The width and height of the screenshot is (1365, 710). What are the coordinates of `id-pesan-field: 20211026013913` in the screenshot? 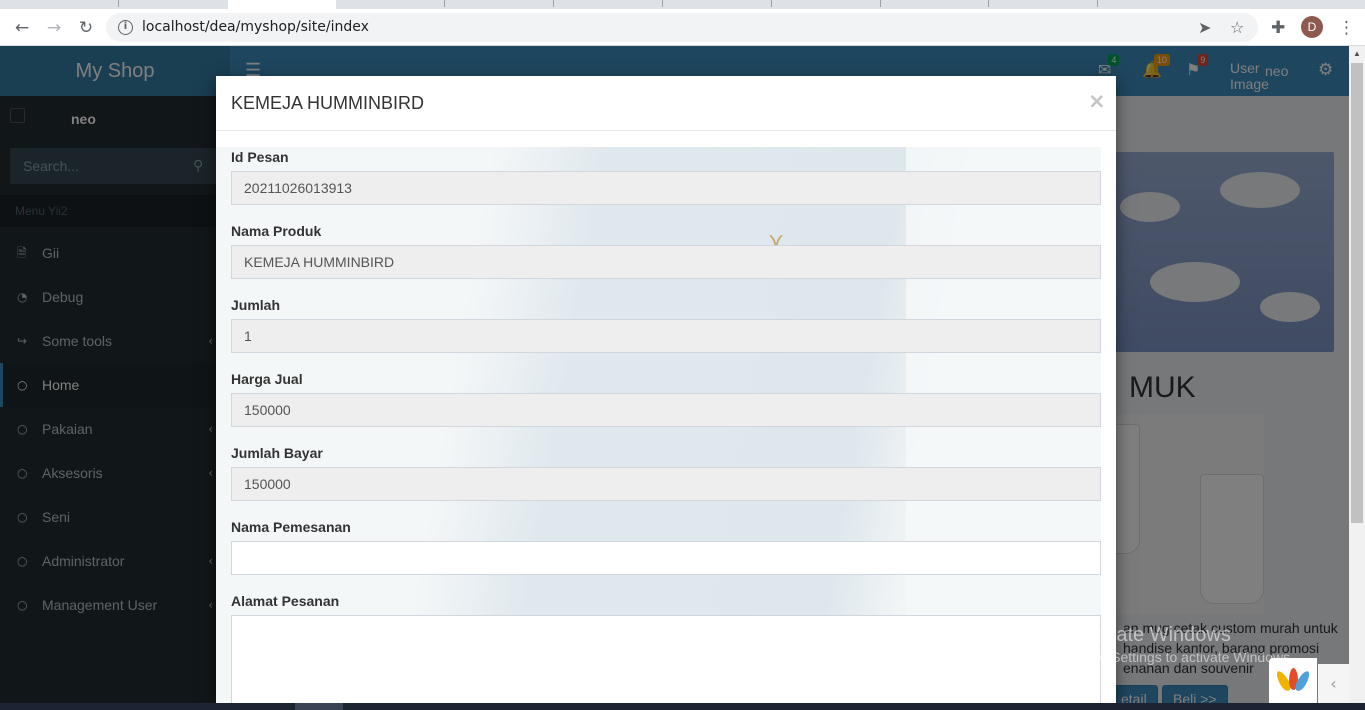 It's located at (666, 188).